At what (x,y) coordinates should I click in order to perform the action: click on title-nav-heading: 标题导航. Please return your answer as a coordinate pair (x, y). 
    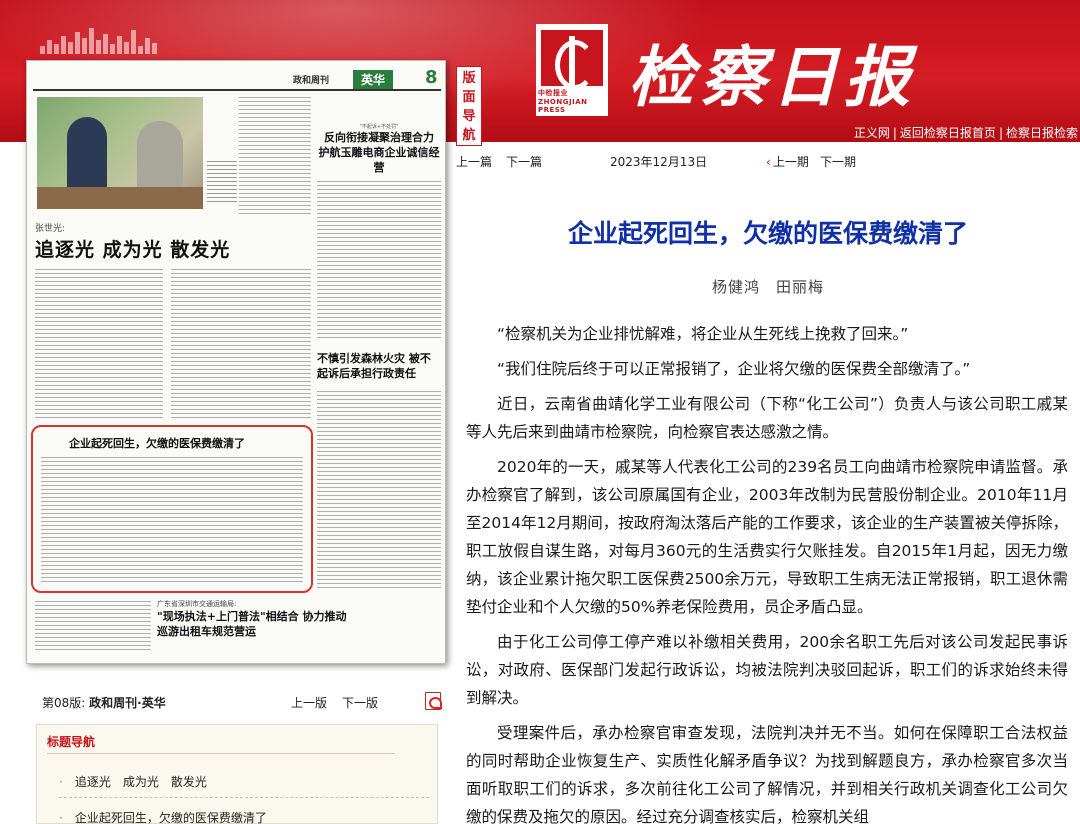
    Looking at the image, I should click on (71, 742).